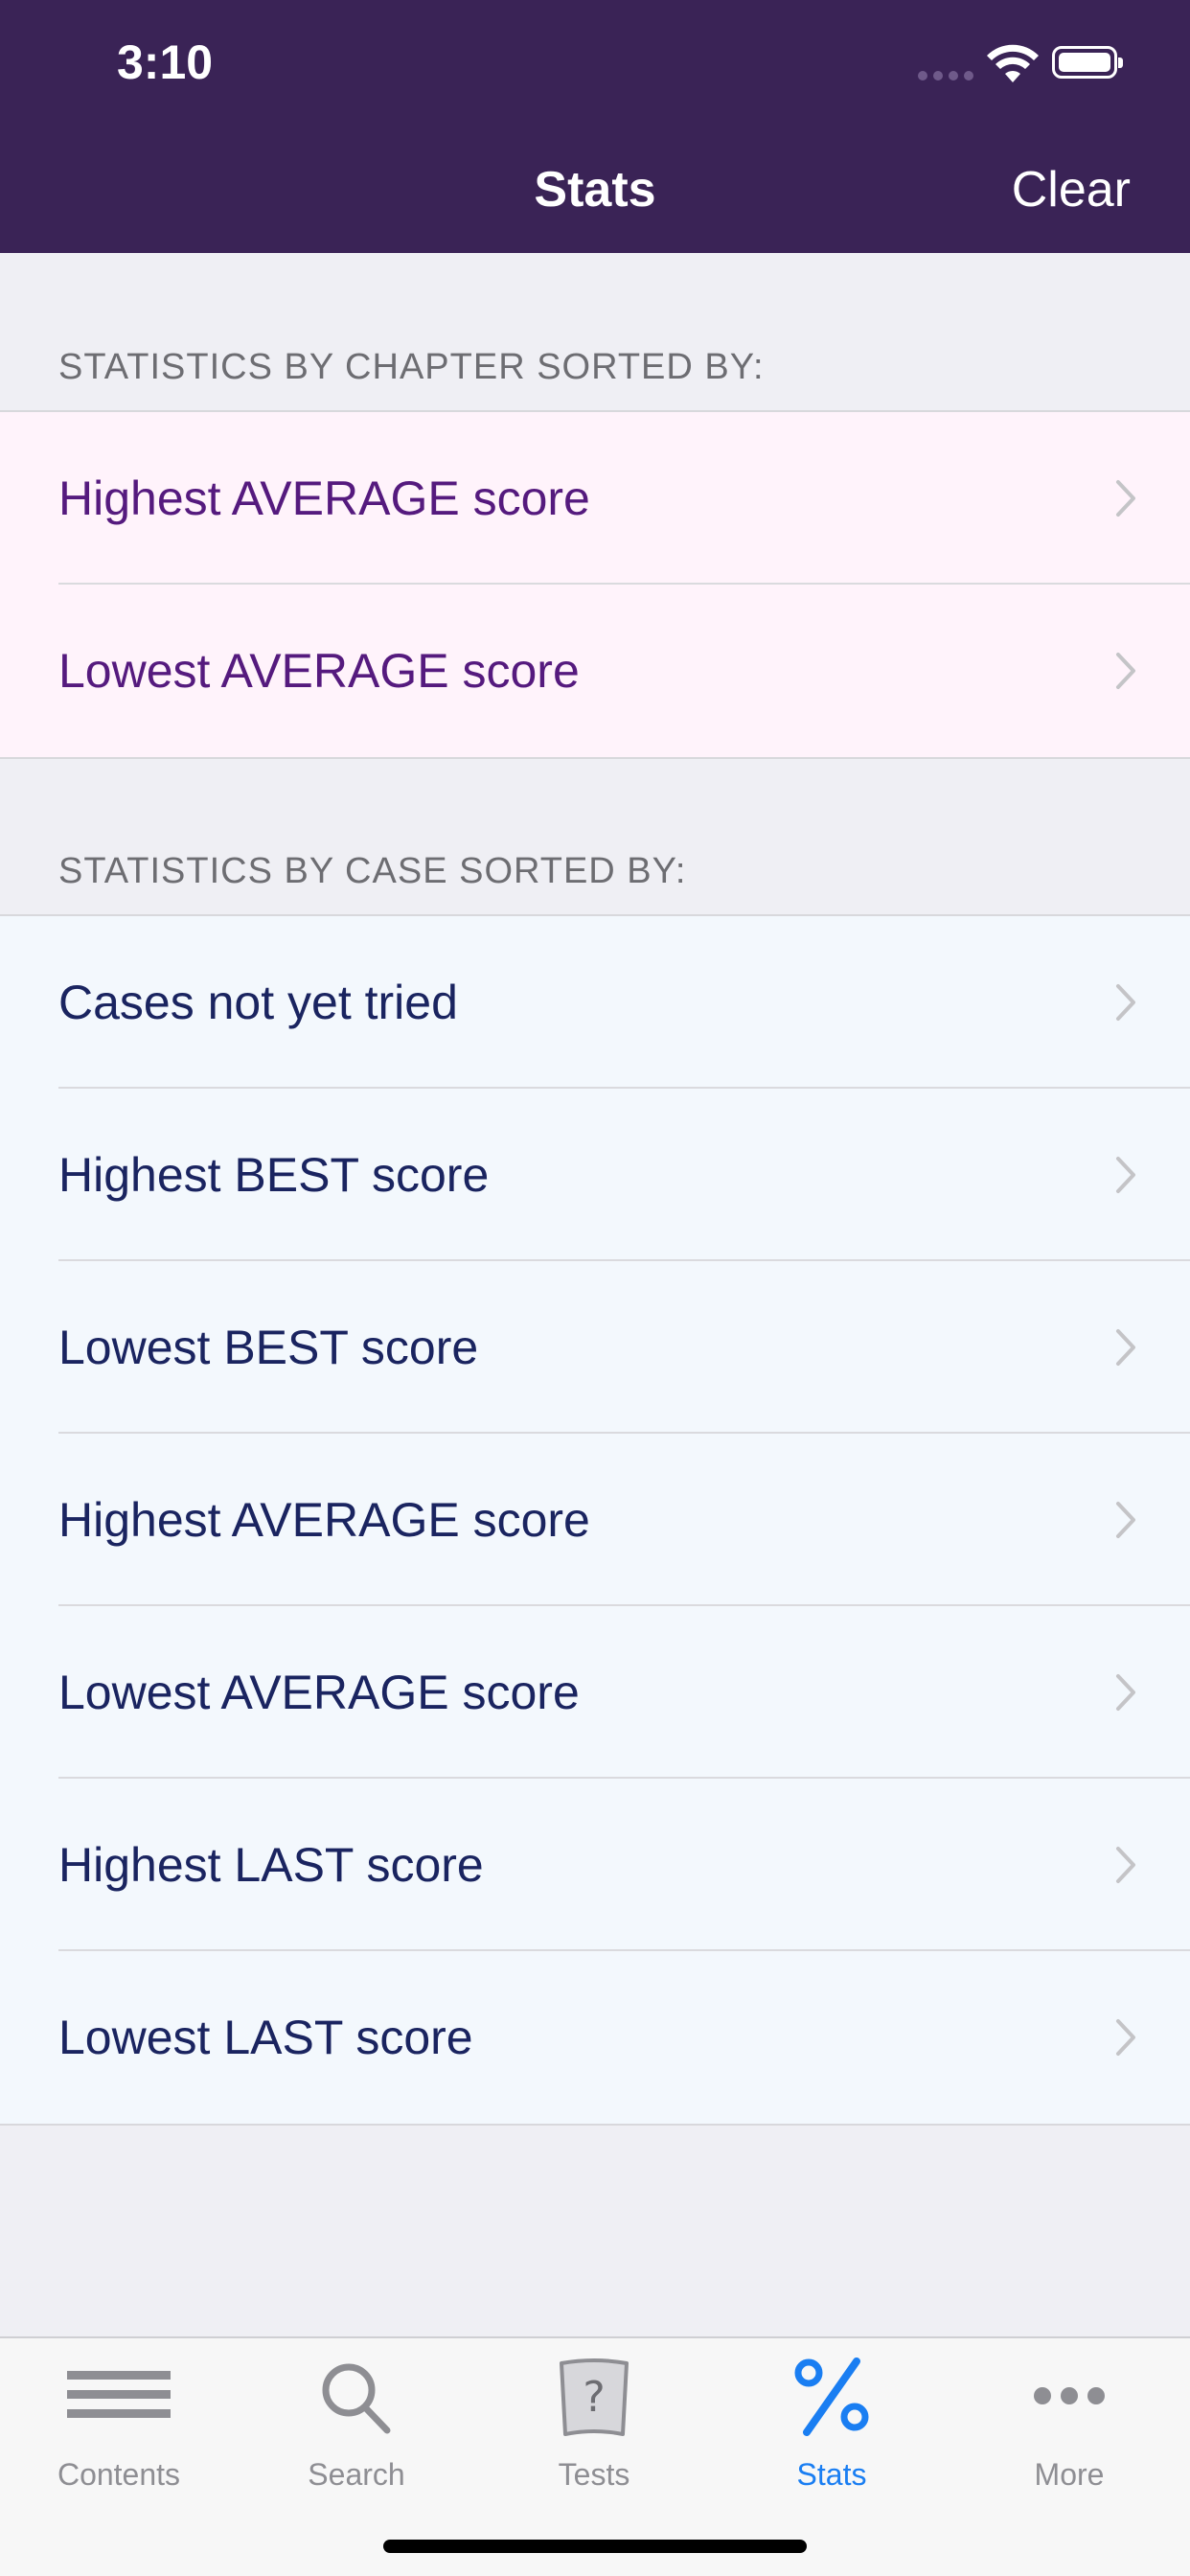 The image size is (1190, 2576). Describe the element at coordinates (1069, 2424) in the screenshot. I see `tab-more: More` at that location.